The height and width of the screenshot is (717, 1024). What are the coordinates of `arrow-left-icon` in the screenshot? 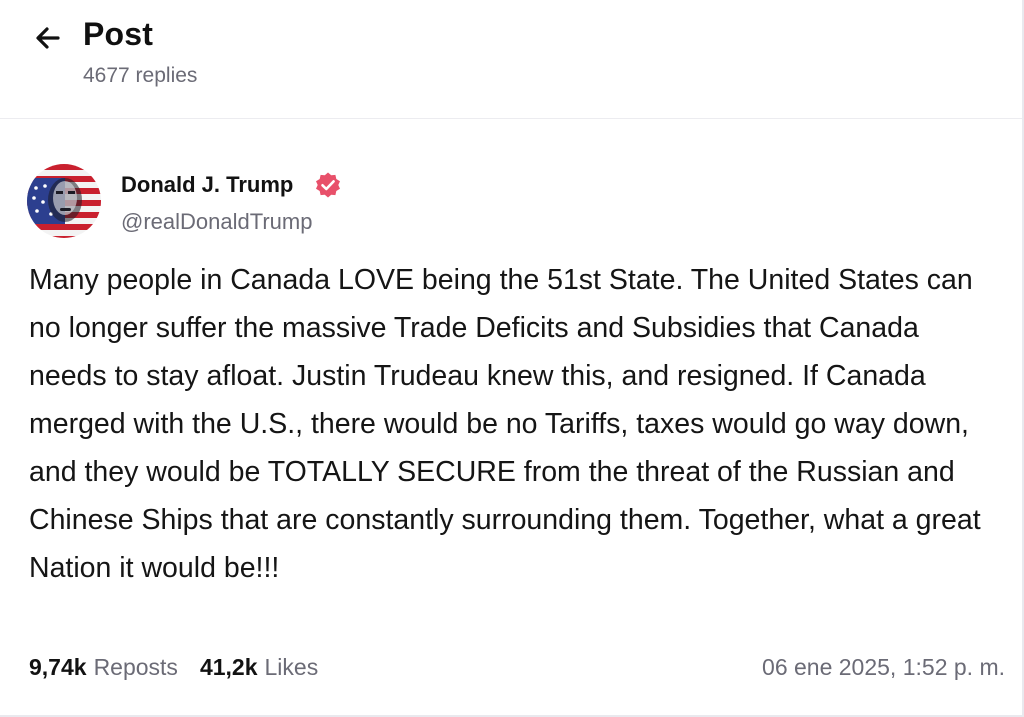 It's located at (48, 38).